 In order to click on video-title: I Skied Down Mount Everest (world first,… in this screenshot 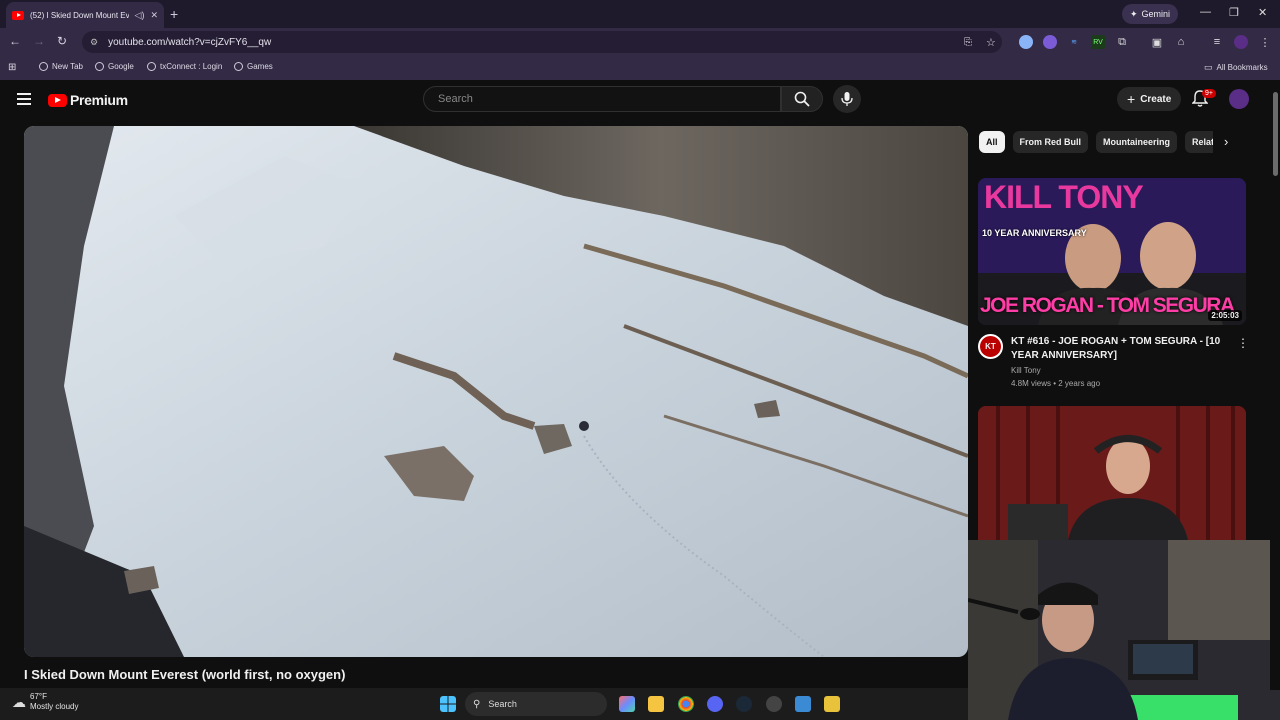, I will do `click(185, 674)`.